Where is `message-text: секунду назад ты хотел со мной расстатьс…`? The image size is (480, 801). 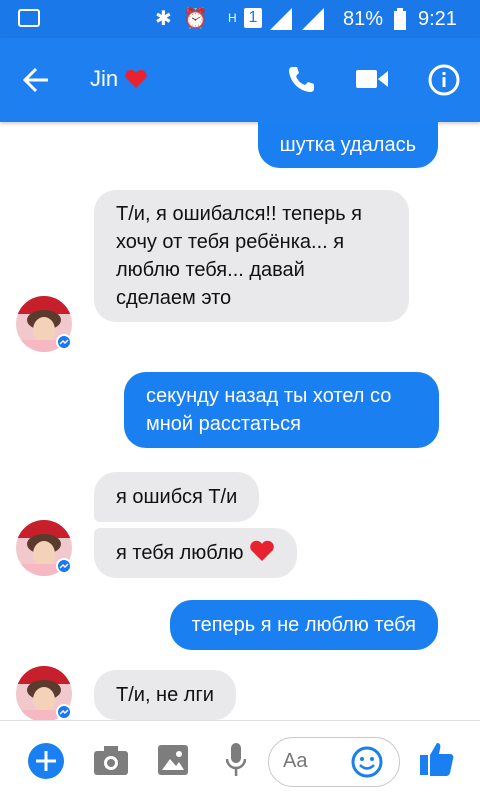
message-text: секунду назад ты хотел со мной расстатьс… is located at coordinates (269, 410).